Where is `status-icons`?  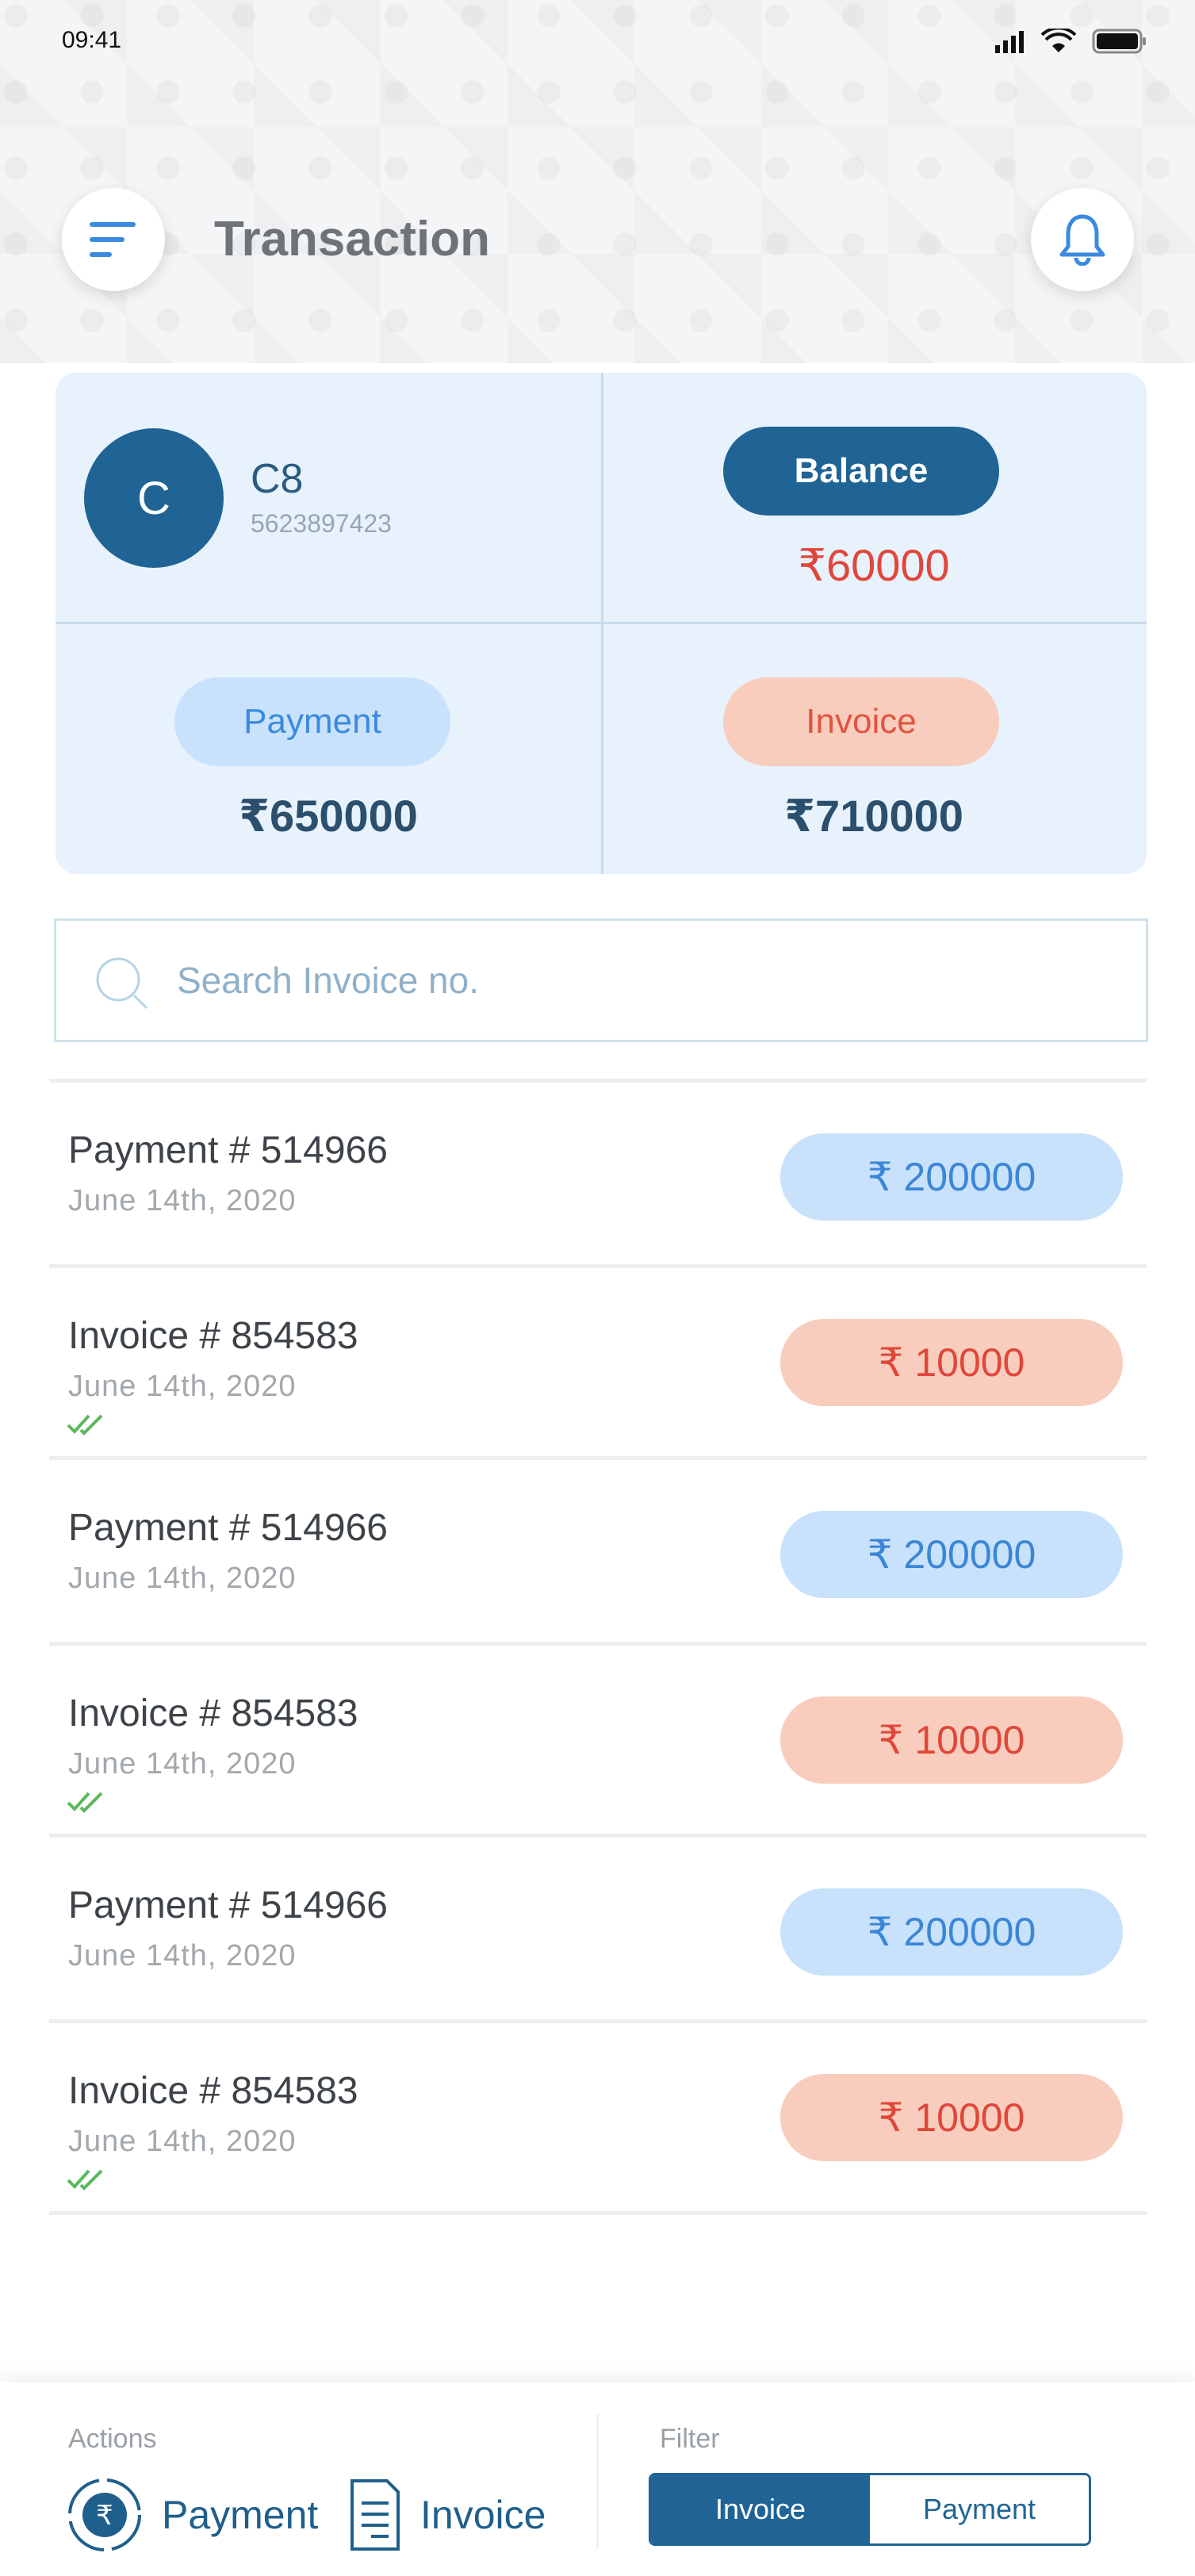 status-icons is located at coordinates (1070, 42).